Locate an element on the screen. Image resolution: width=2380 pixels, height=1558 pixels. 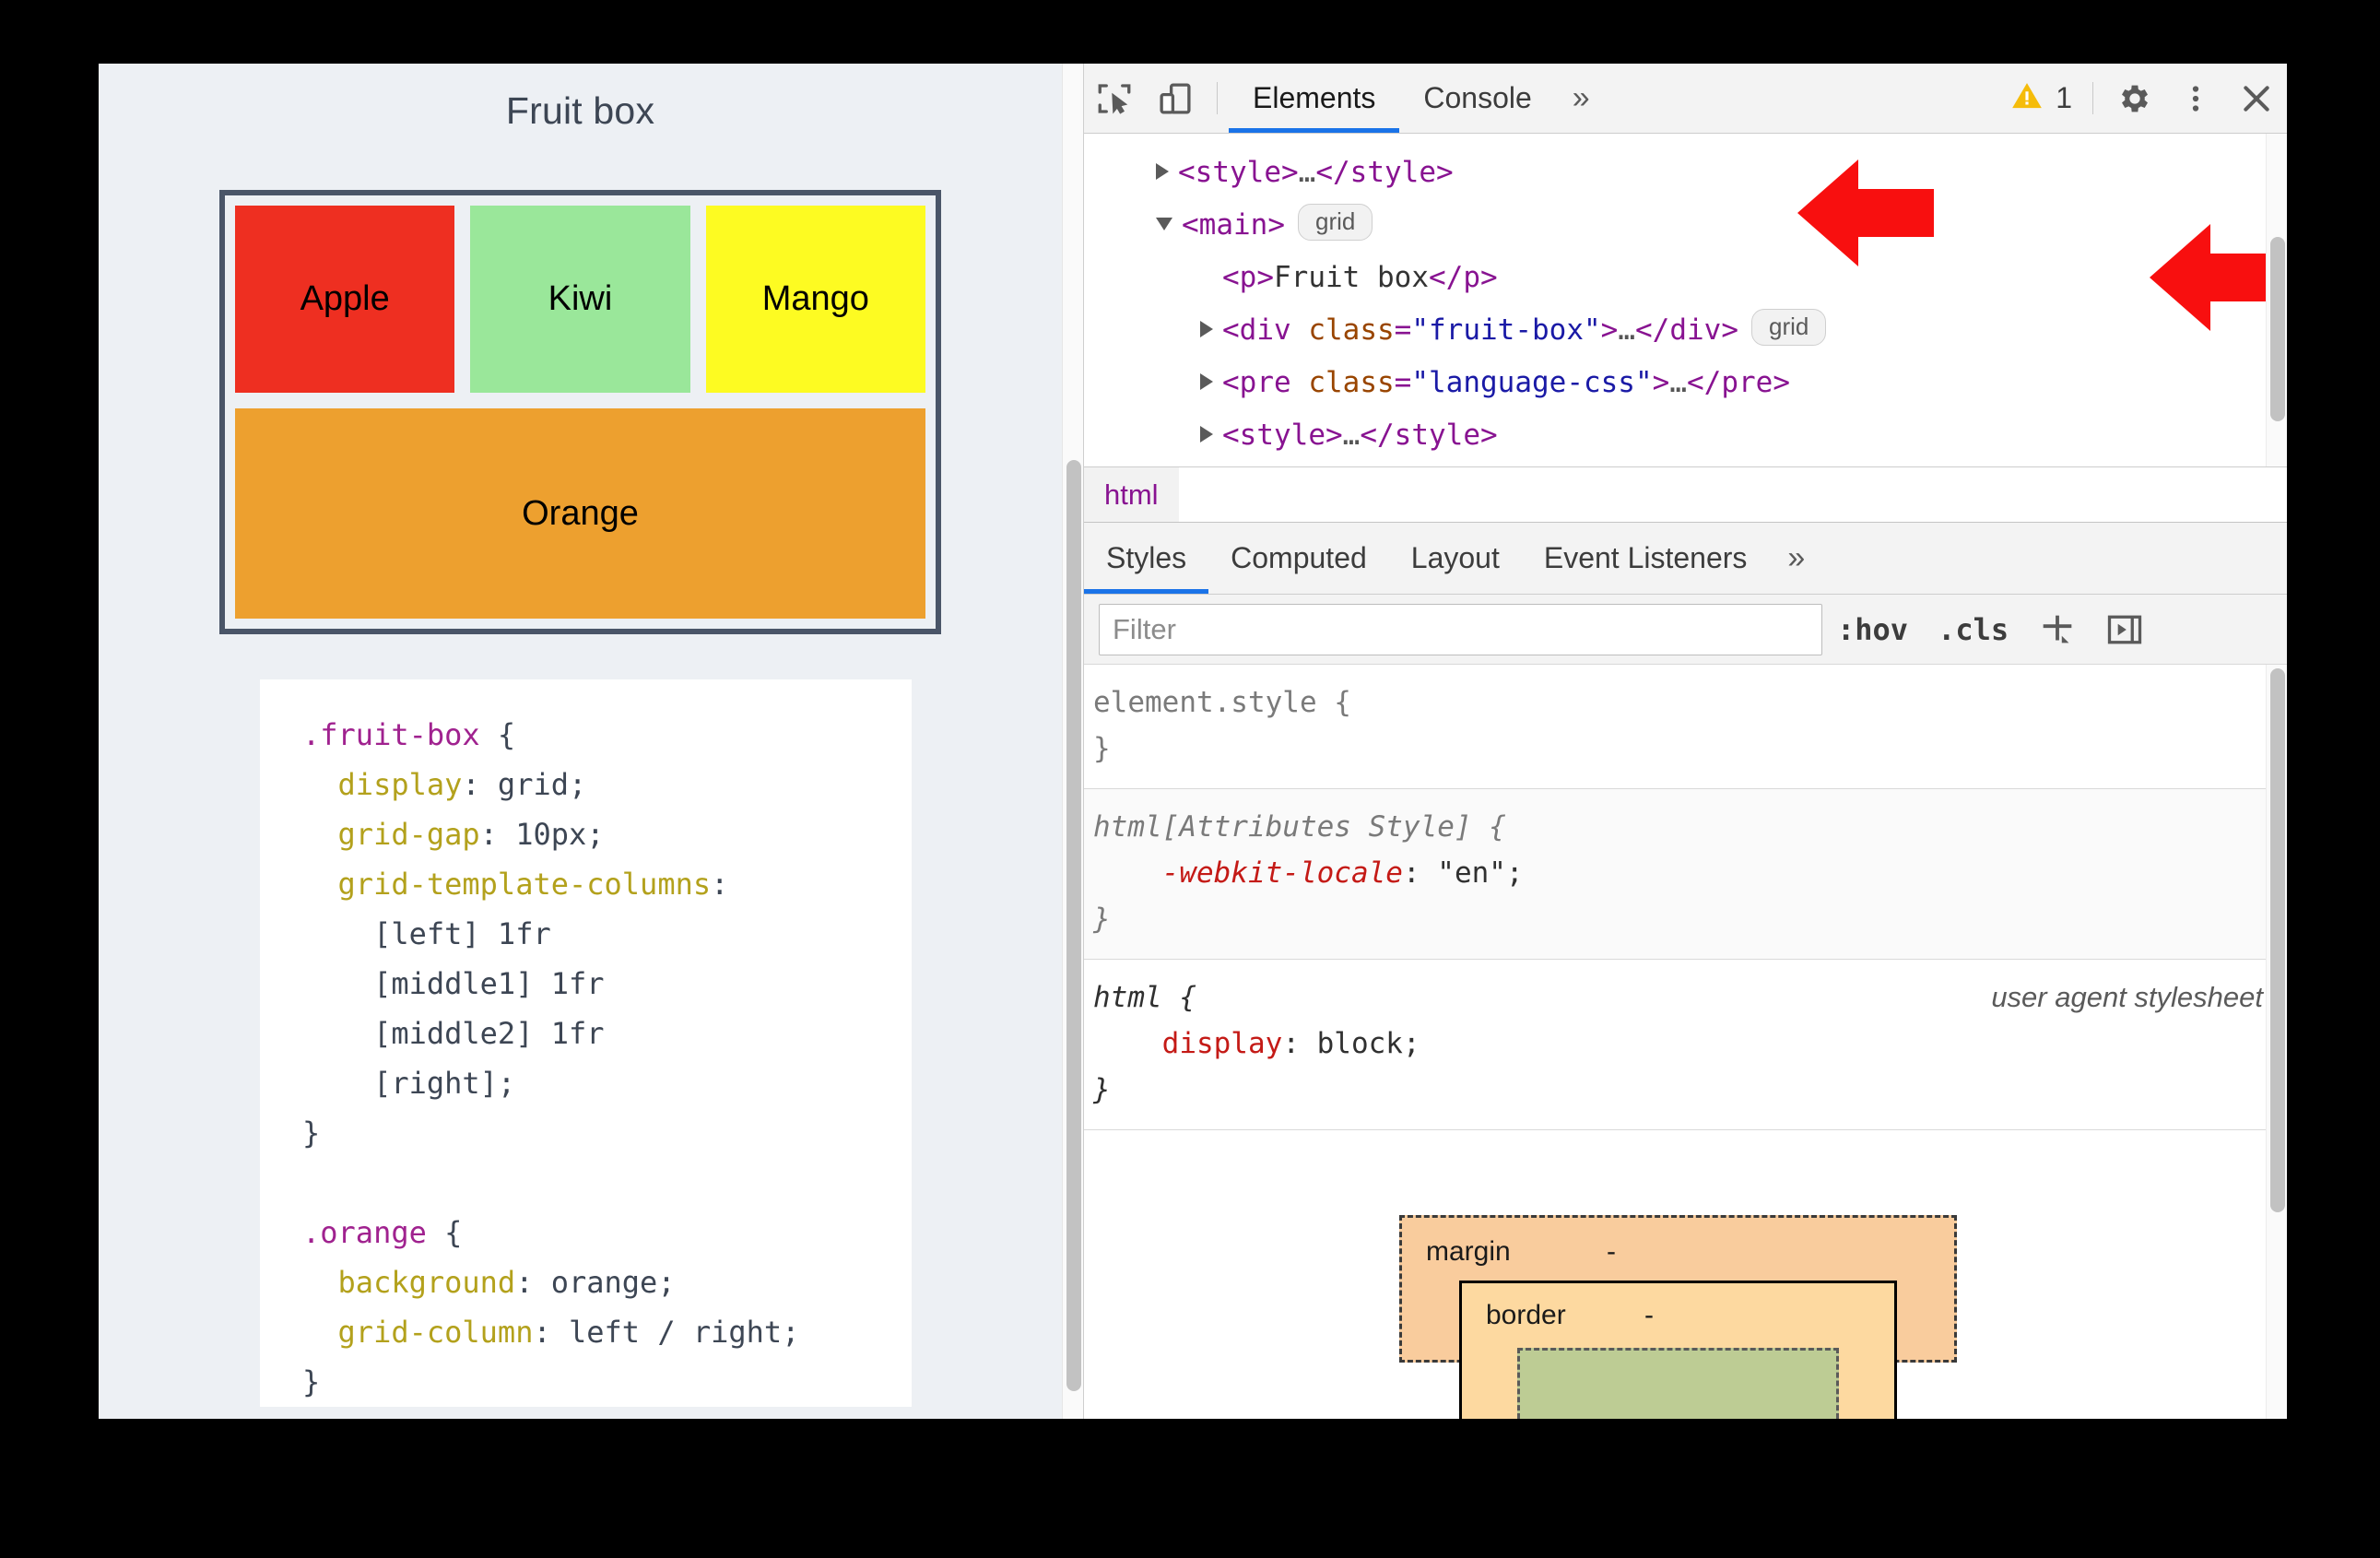
hov-button: :hov is located at coordinates (1872, 629).